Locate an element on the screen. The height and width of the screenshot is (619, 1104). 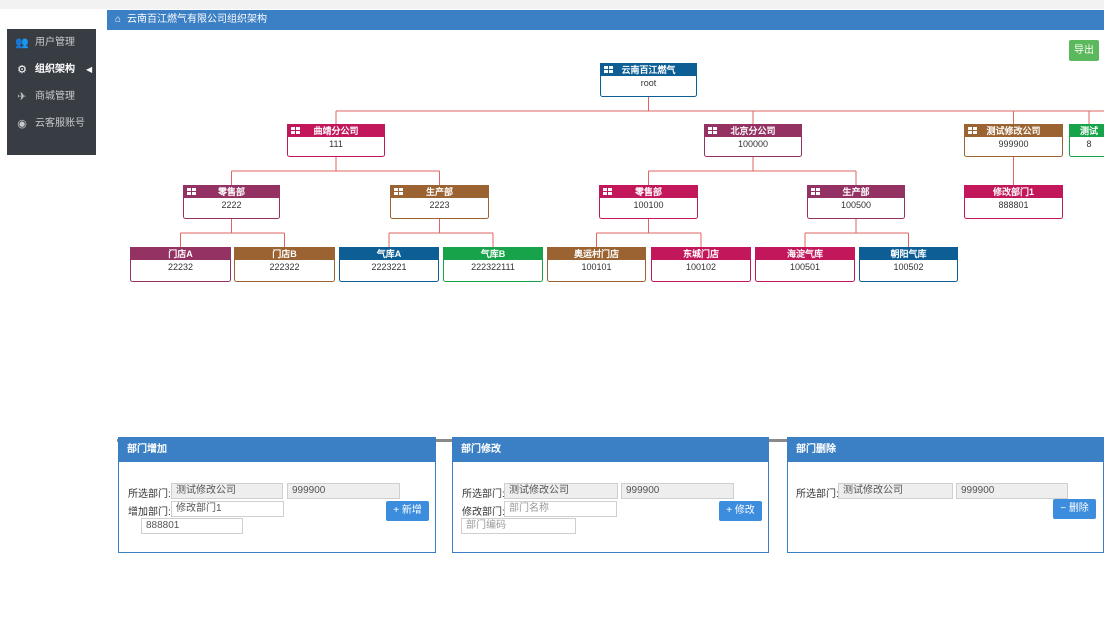
new-dept-name-input: 修改部门1 is located at coordinates (227, 509).